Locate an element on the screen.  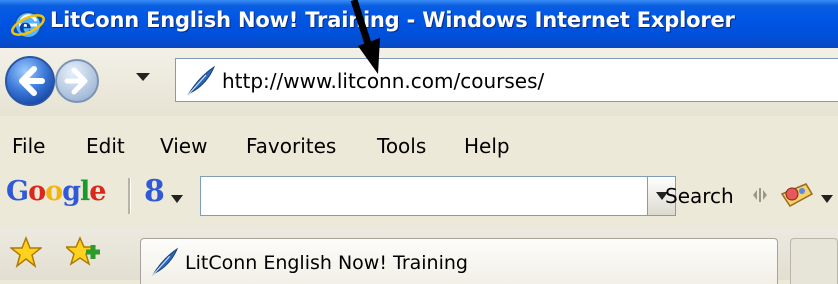
favorites-star-icon is located at coordinates (26, 252).